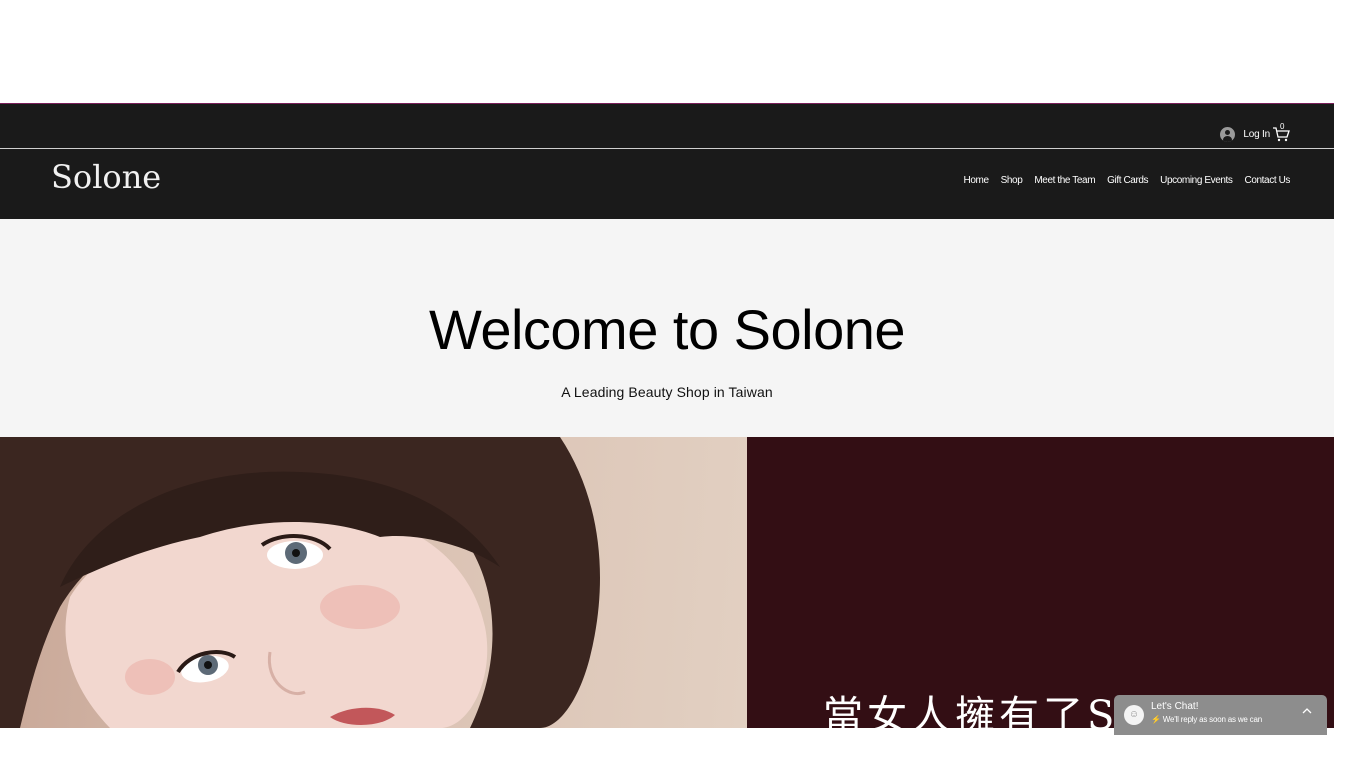 This screenshot has width=1352, height=762. What do you see at coordinates (976, 180) in the screenshot?
I see `nav-home: Home` at bounding box center [976, 180].